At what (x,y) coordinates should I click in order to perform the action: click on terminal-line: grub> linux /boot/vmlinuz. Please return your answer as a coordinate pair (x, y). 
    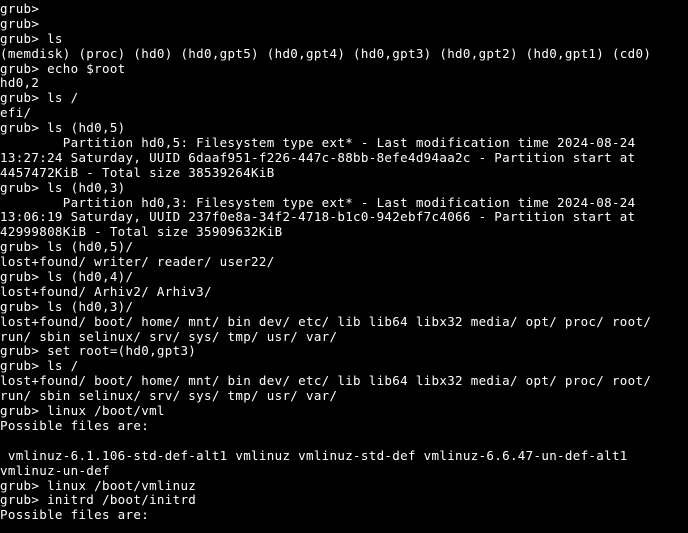
    Looking at the image, I should click on (98, 485).